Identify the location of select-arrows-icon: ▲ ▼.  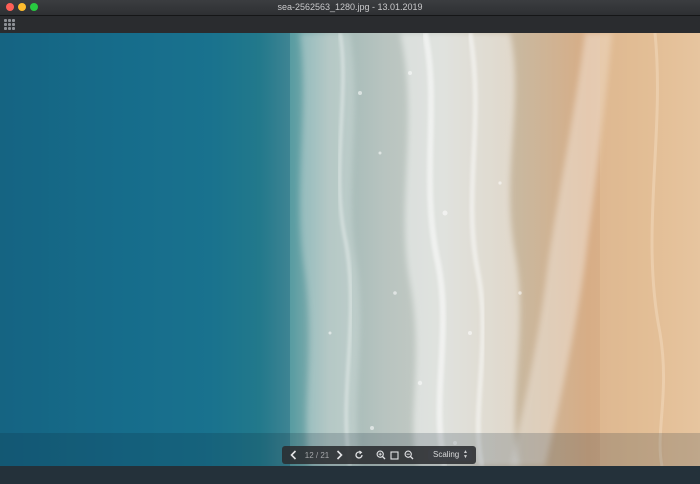
(465, 454).